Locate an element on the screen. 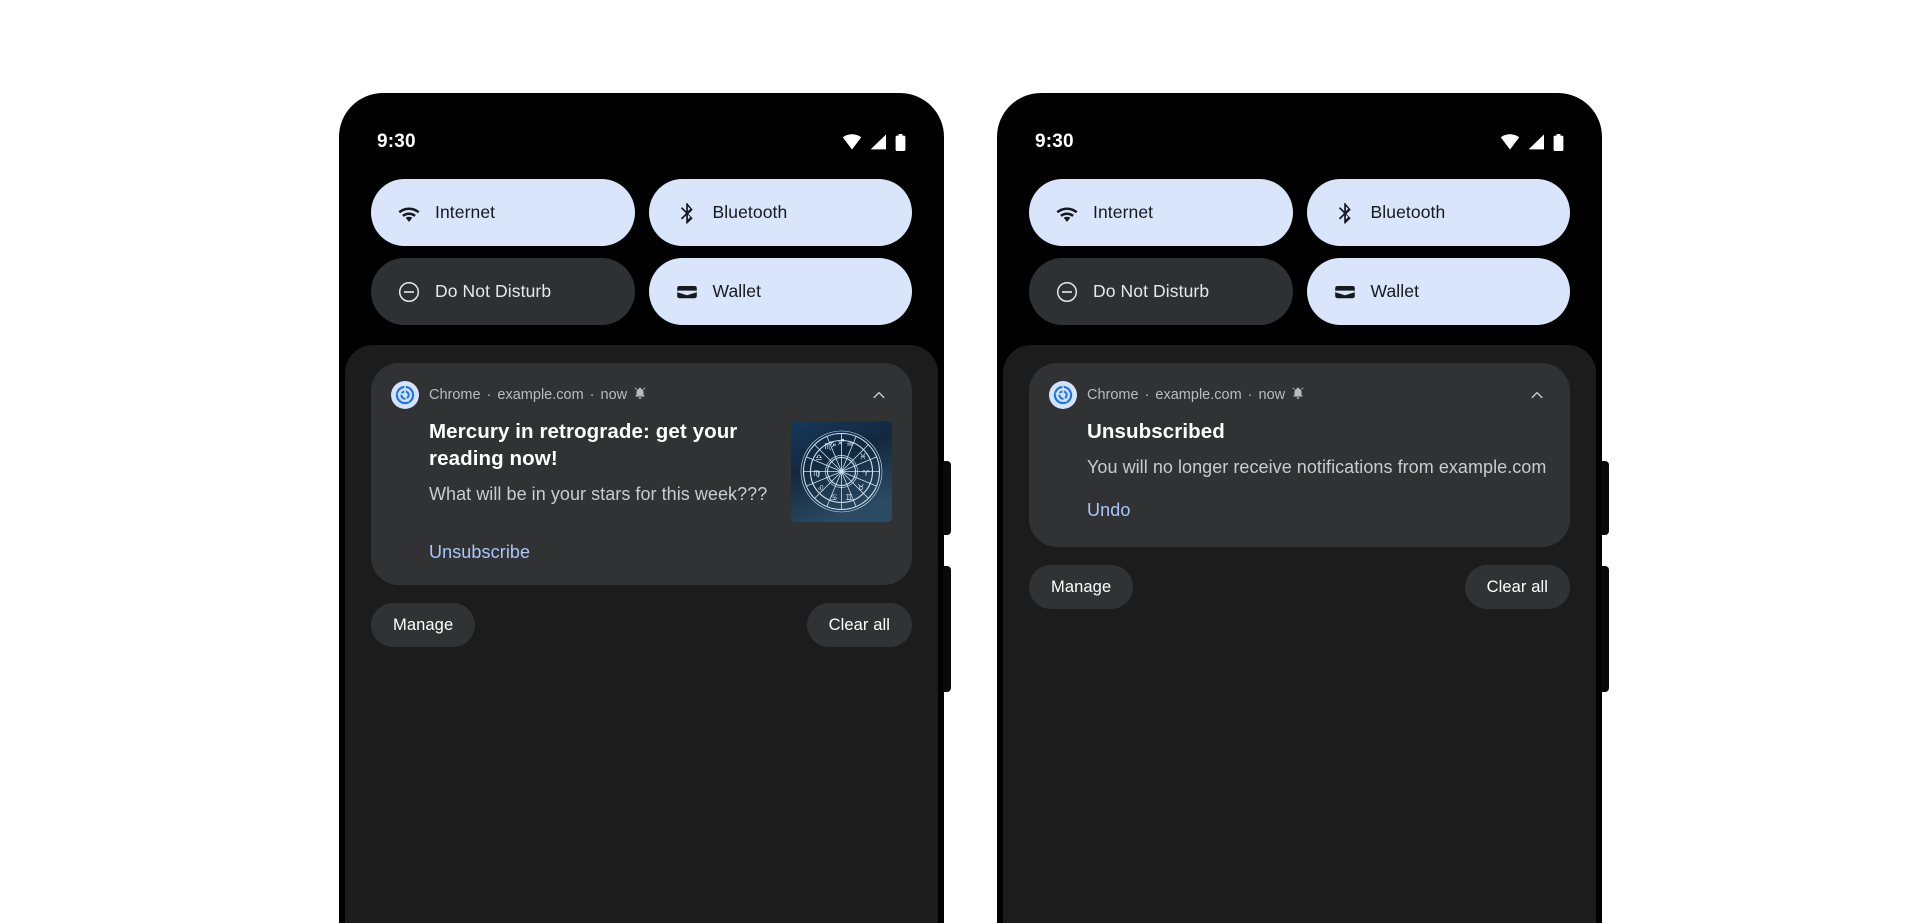 The width and height of the screenshot is (1920, 923). qs-tile-label: Bluetooth is located at coordinates (1408, 212).